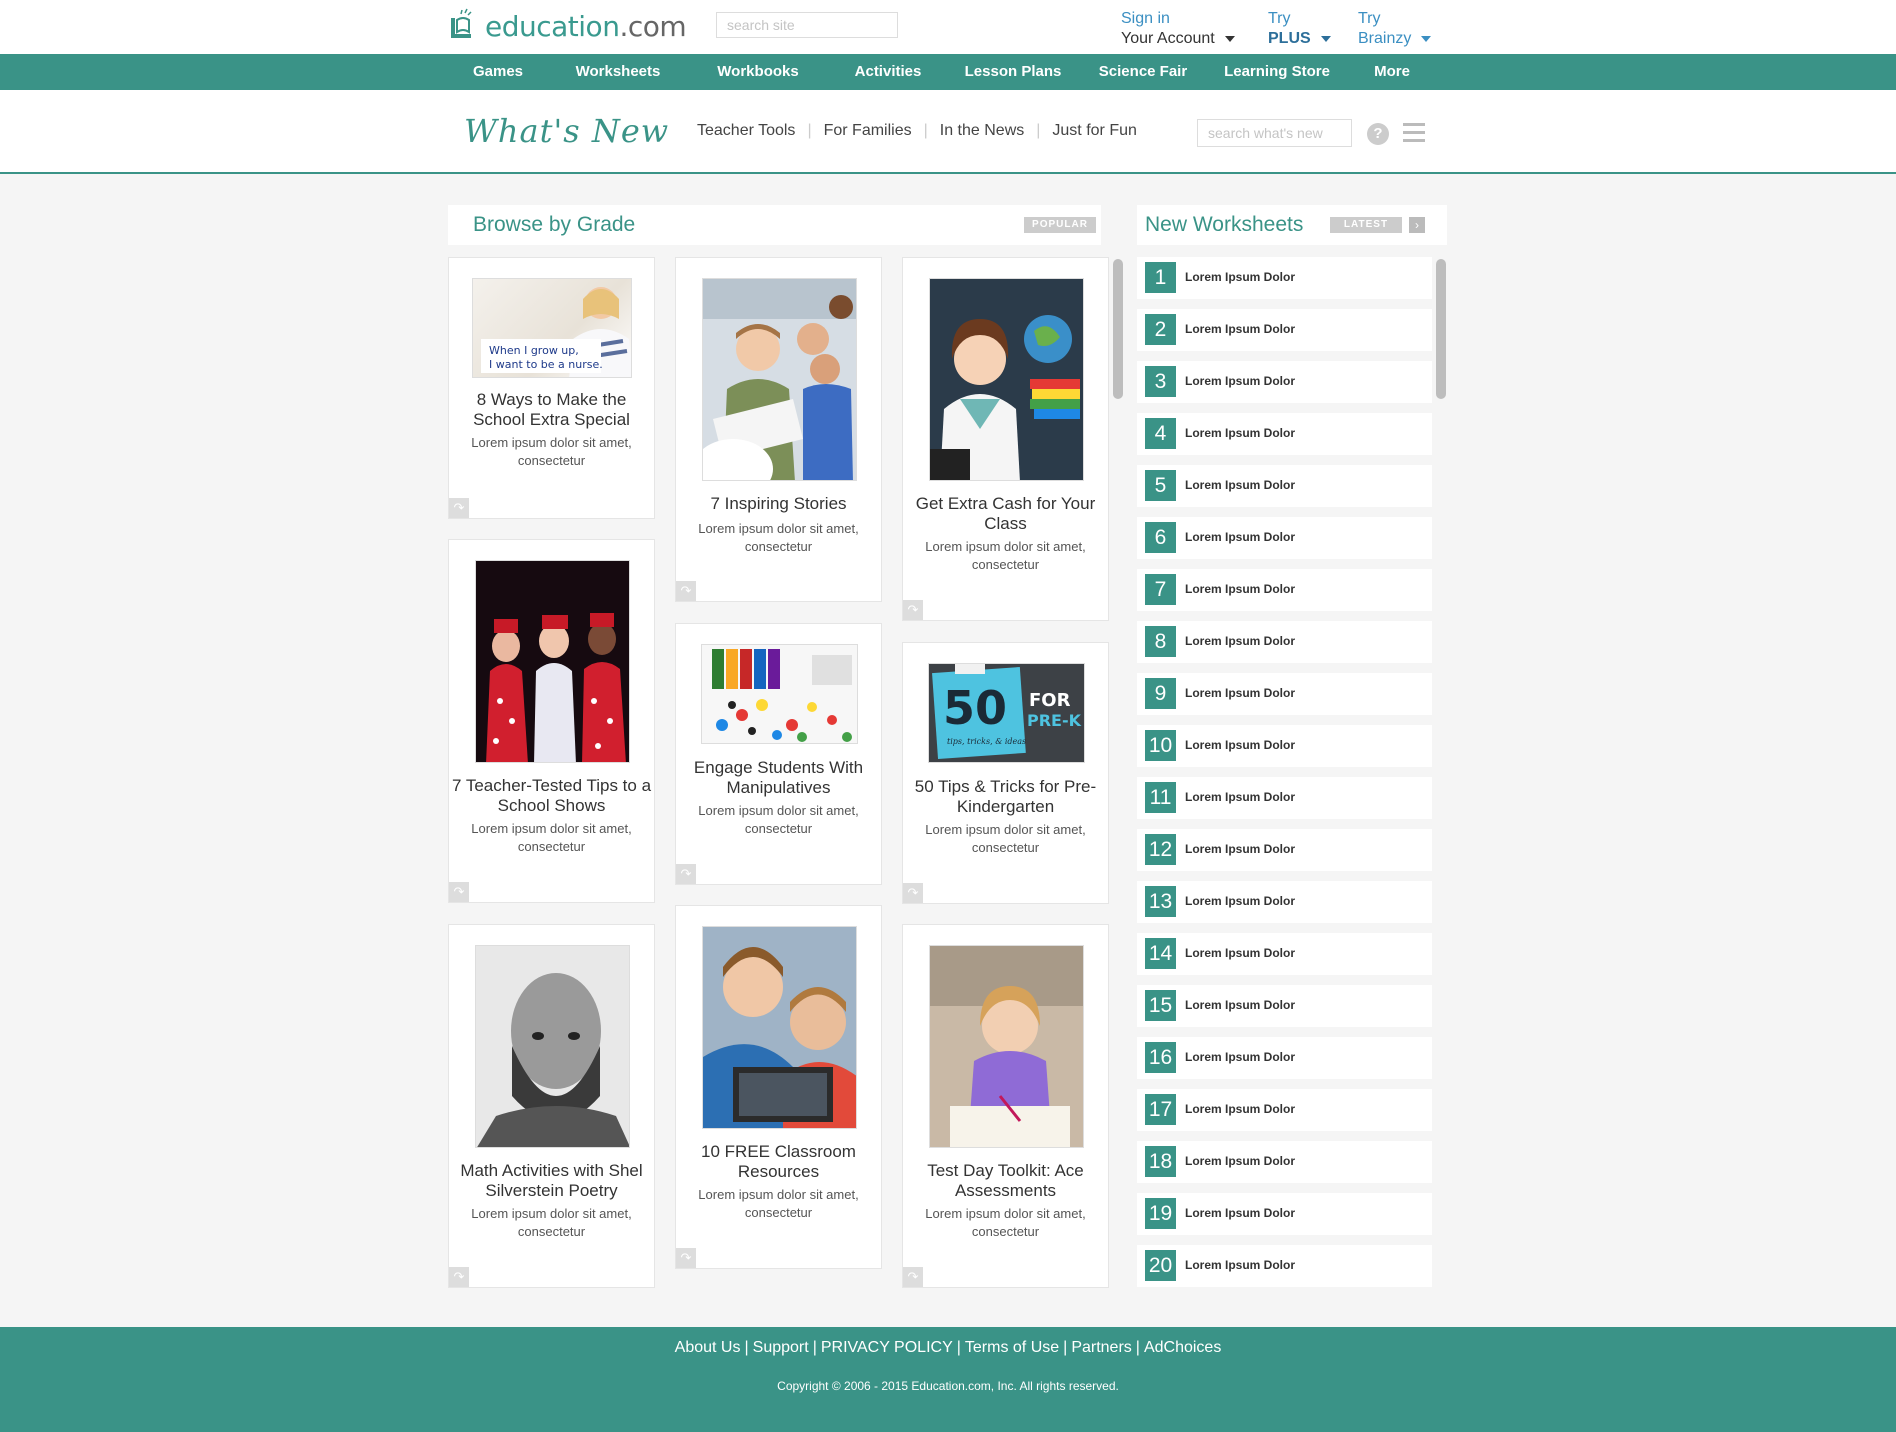  What do you see at coordinates (807, 25) in the screenshot?
I see `site-search-input` at bounding box center [807, 25].